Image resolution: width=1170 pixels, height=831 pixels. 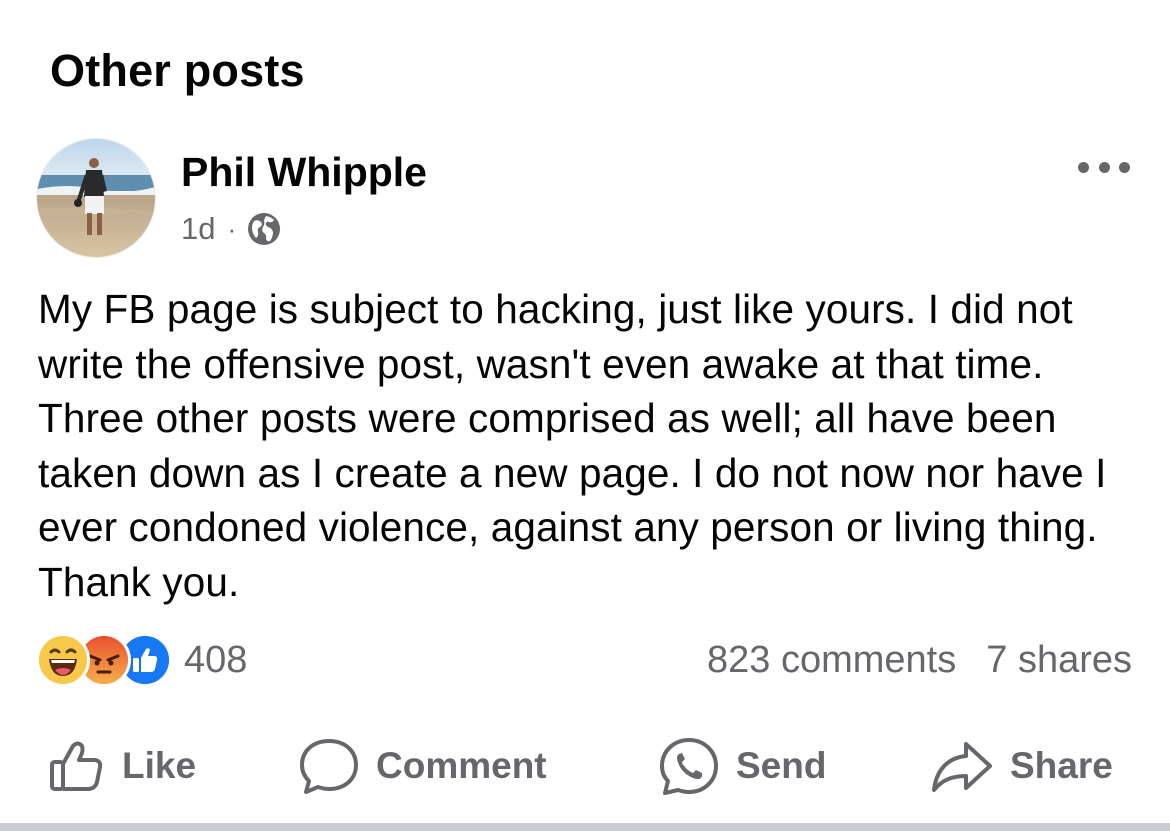 What do you see at coordinates (329, 766) in the screenshot?
I see `comment-bubble-icon` at bounding box center [329, 766].